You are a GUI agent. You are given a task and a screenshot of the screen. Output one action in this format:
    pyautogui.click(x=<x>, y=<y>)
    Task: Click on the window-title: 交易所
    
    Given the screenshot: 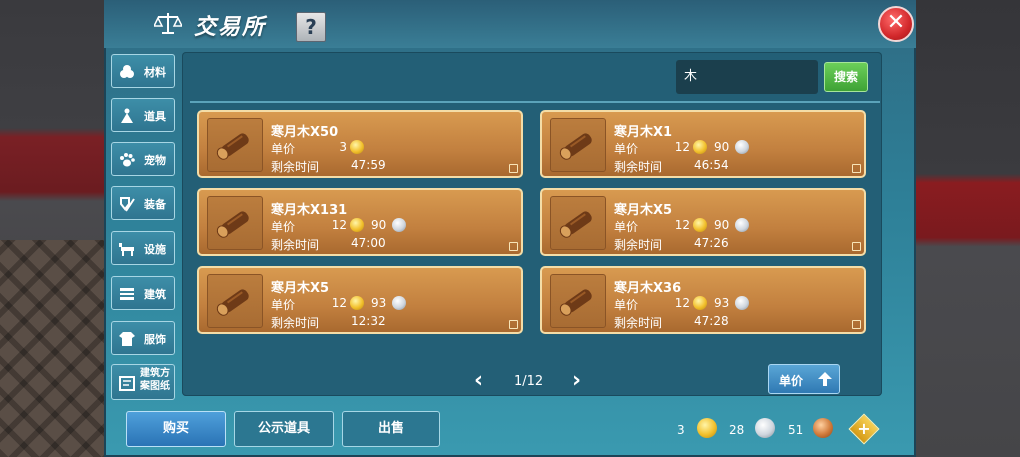 What is the action you would take?
    pyautogui.click(x=230, y=27)
    